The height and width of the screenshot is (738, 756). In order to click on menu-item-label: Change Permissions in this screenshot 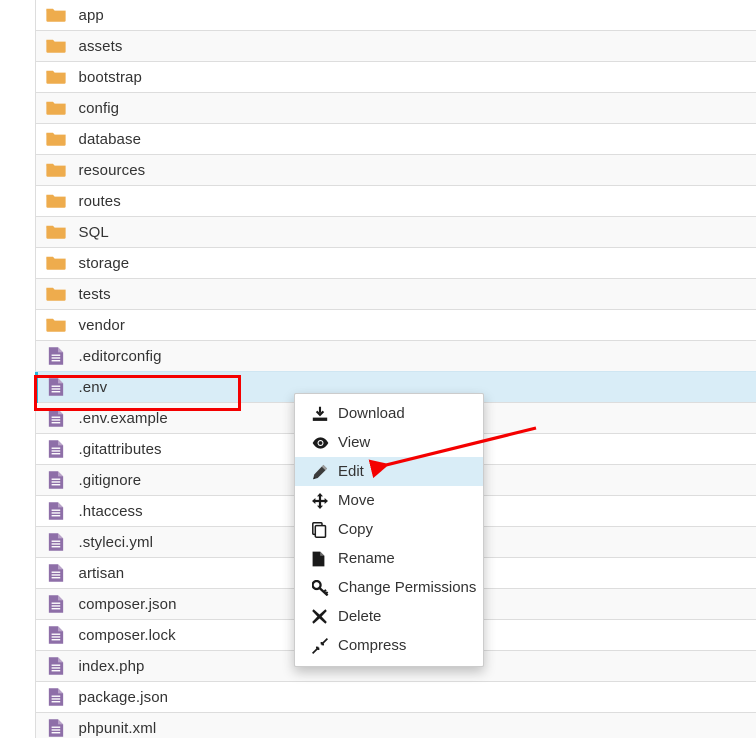, I will do `click(407, 587)`.